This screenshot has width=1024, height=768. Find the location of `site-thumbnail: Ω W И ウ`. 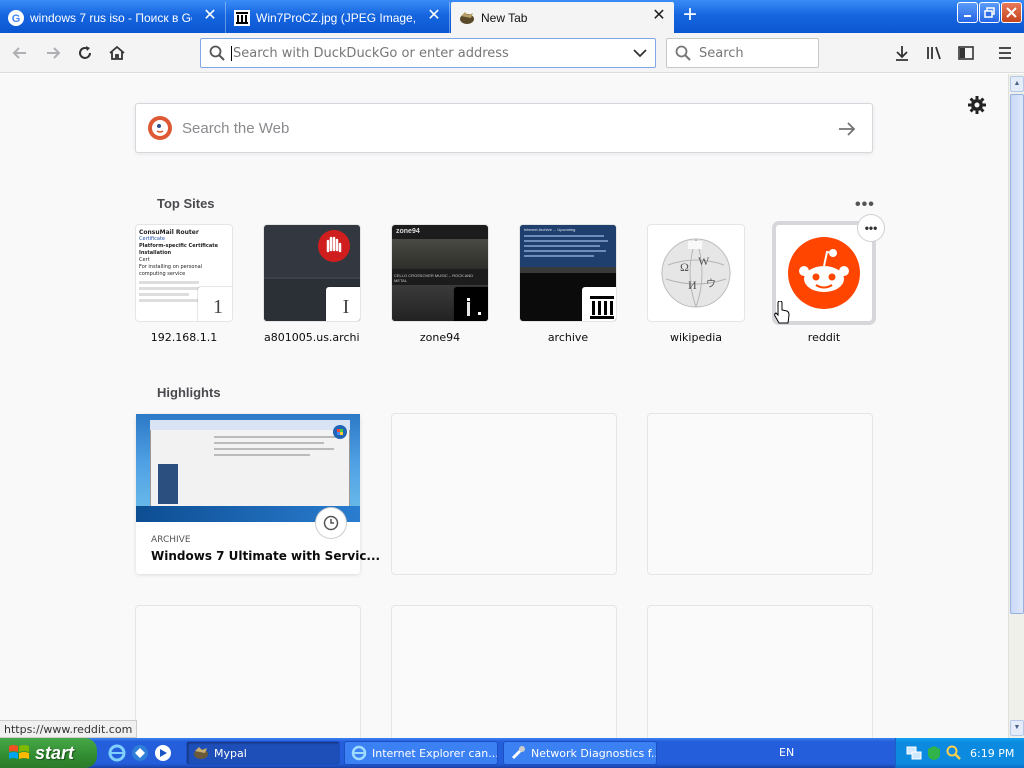

site-thumbnail: Ω W И ウ is located at coordinates (696, 273).